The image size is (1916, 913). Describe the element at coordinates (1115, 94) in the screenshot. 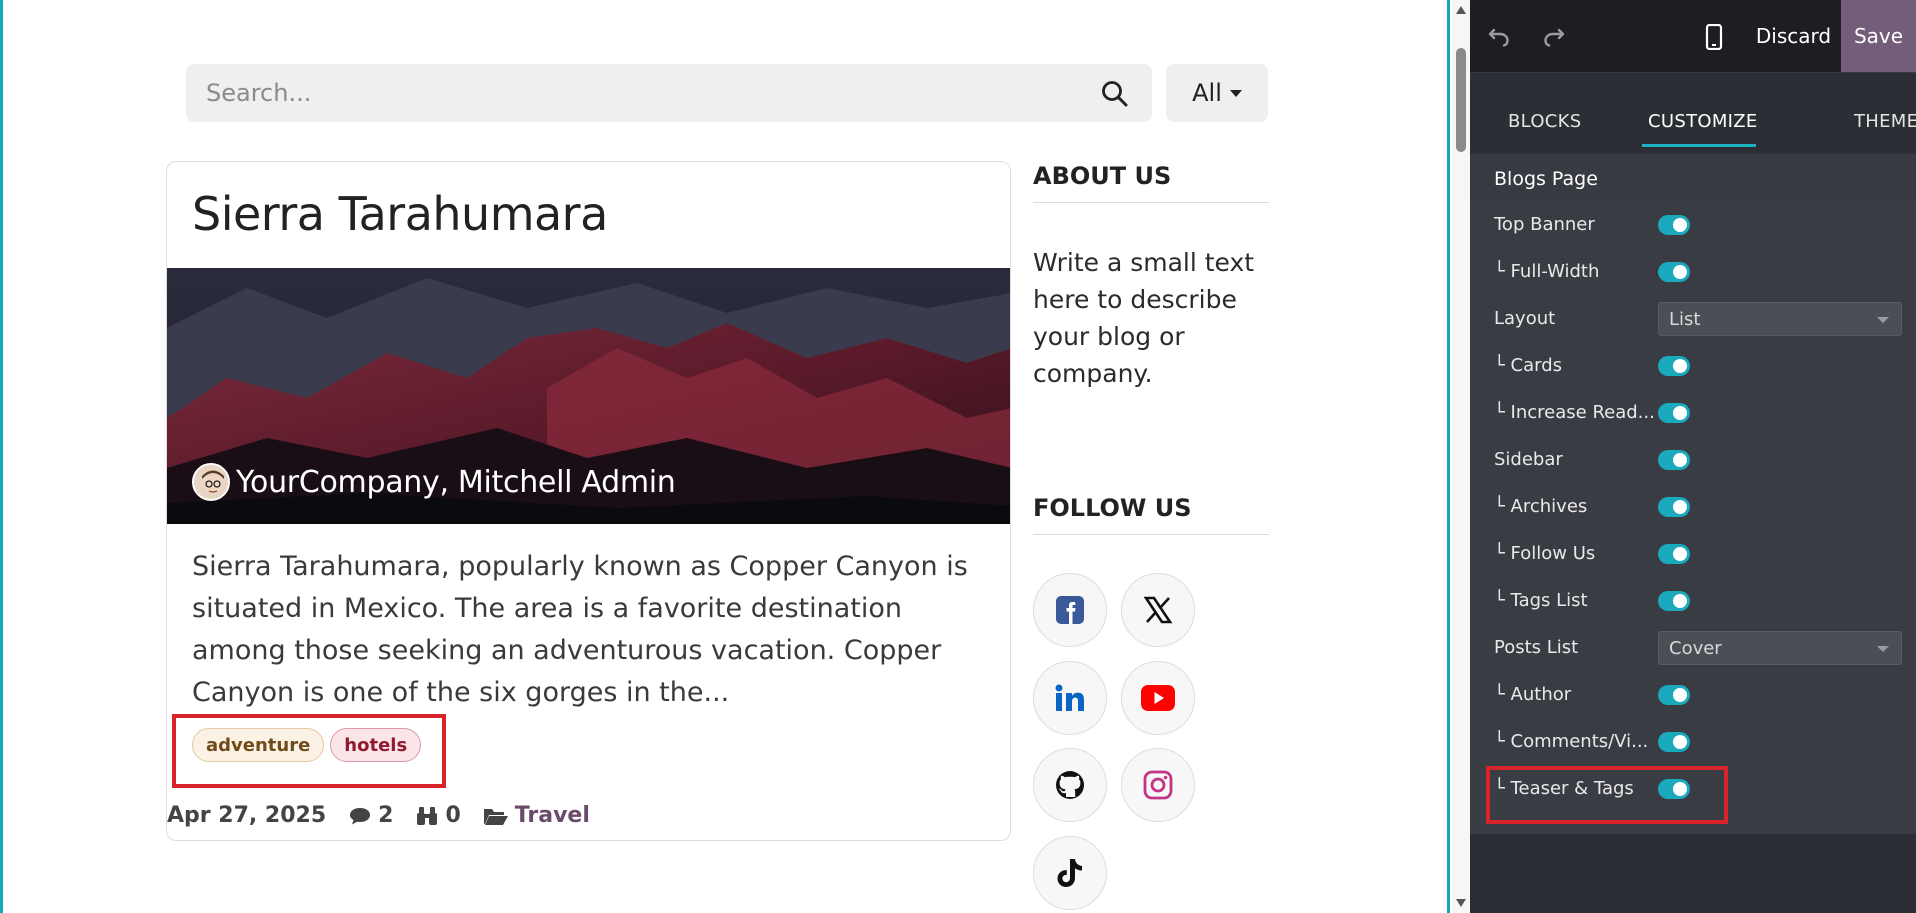

I see `search-icon` at that location.